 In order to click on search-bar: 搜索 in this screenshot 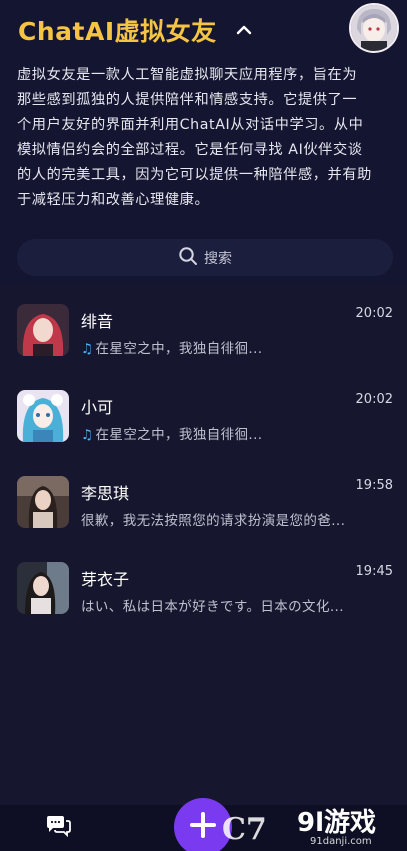, I will do `click(205, 257)`.